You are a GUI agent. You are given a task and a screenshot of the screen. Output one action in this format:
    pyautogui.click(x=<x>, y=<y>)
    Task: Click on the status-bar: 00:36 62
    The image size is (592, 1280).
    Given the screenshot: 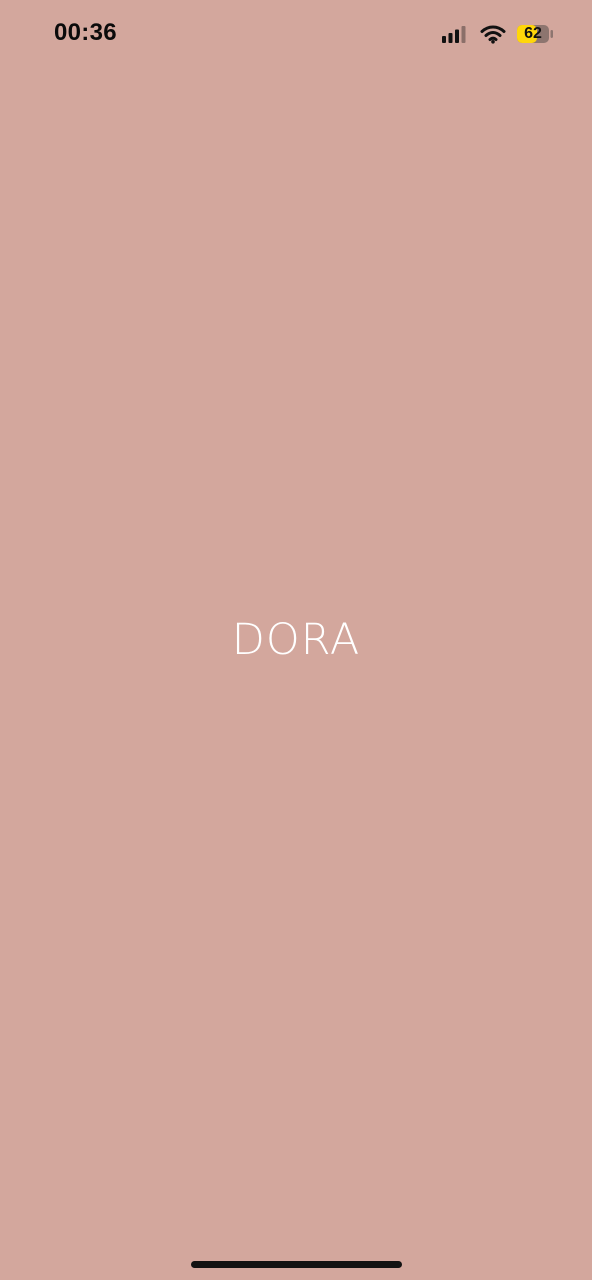 What is the action you would take?
    pyautogui.click(x=296, y=33)
    